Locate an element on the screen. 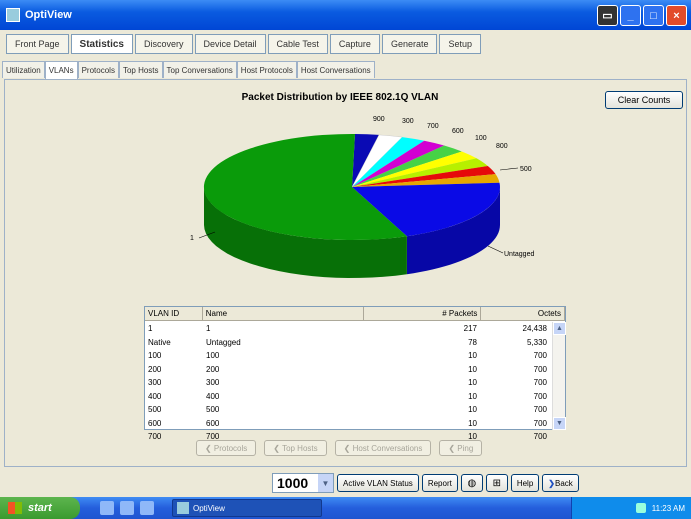  table-row: 400 400 10 700 is located at coordinates (349, 397).